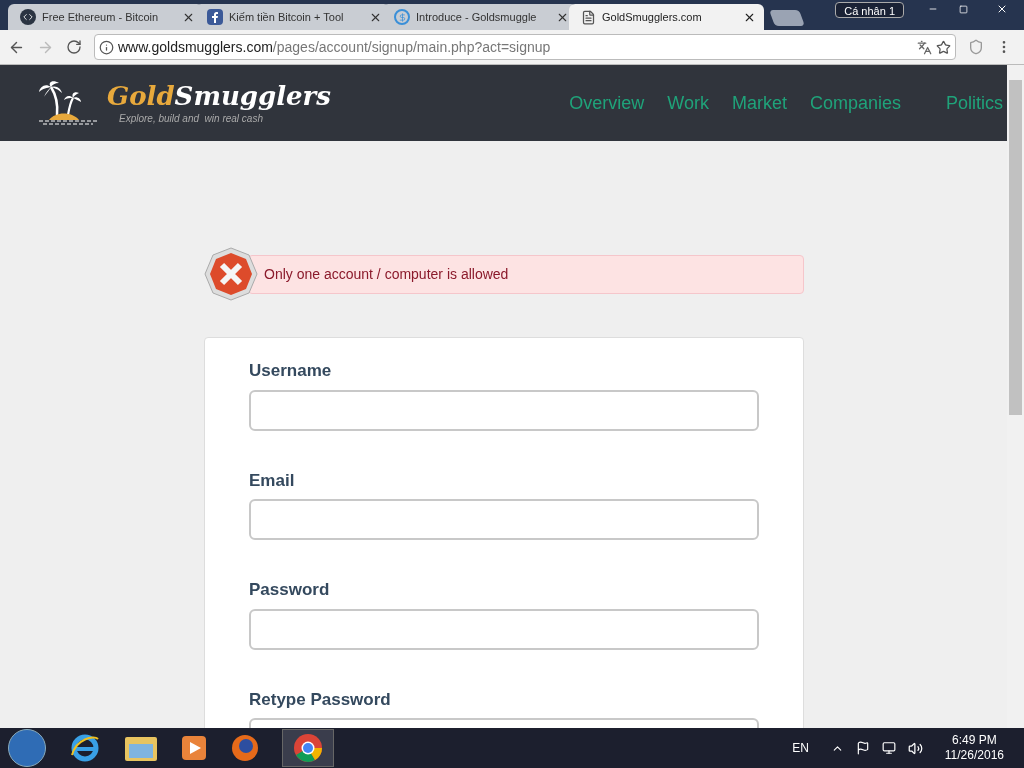  What do you see at coordinates (290, 590) in the screenshot?
I see `field-label: Password` at bounding box center [290, 590].